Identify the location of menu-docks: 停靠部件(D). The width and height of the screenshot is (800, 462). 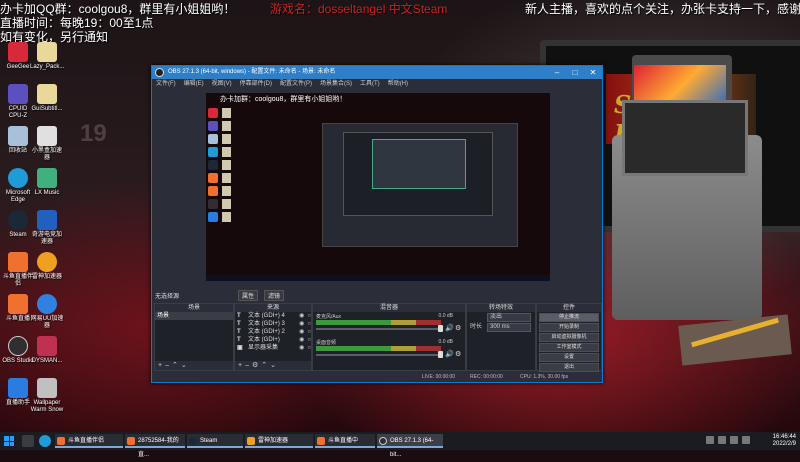
(256, 84).